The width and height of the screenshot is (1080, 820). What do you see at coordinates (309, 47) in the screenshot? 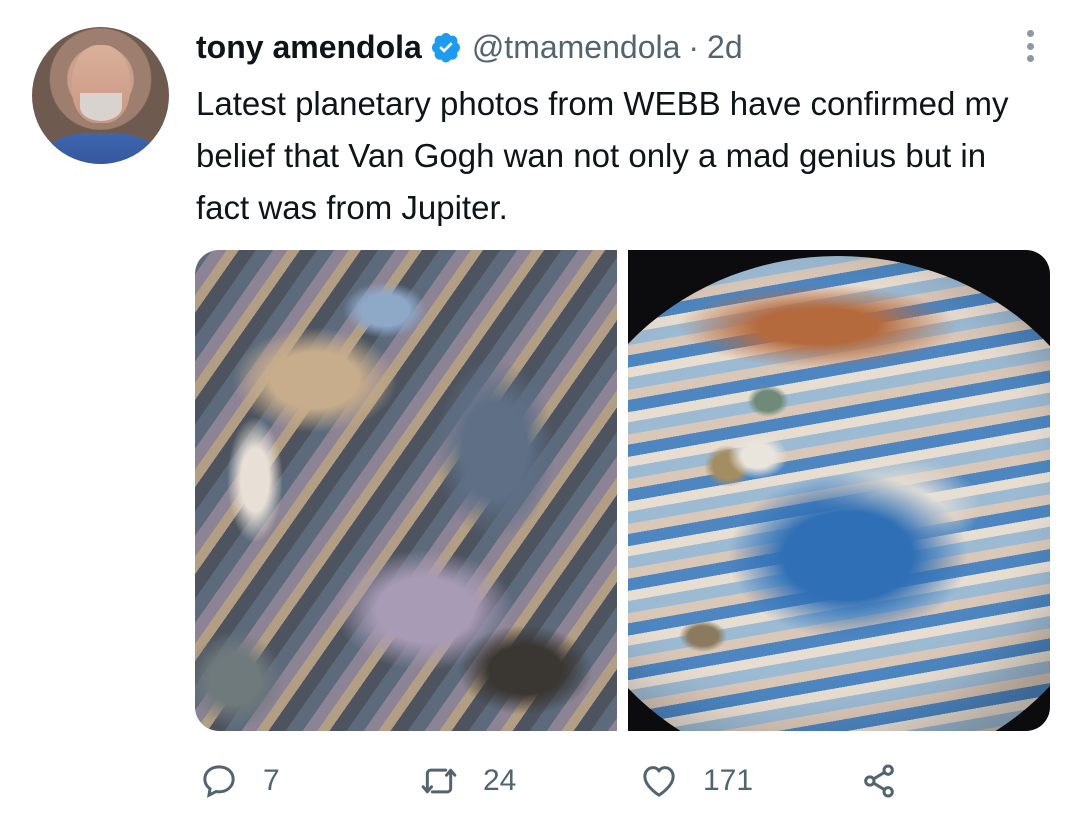
I see `author-name: tony amendola` at bounding box center [309, 47].